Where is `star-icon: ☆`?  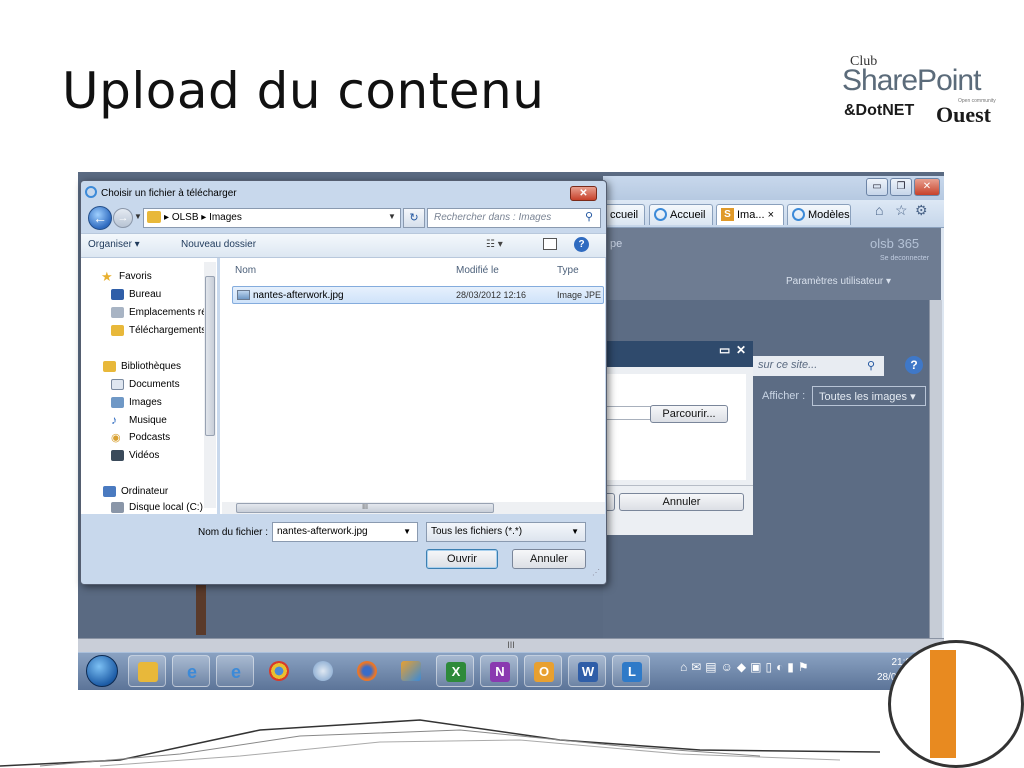
star-icon: ☆ is located at coordinates (901, 210).